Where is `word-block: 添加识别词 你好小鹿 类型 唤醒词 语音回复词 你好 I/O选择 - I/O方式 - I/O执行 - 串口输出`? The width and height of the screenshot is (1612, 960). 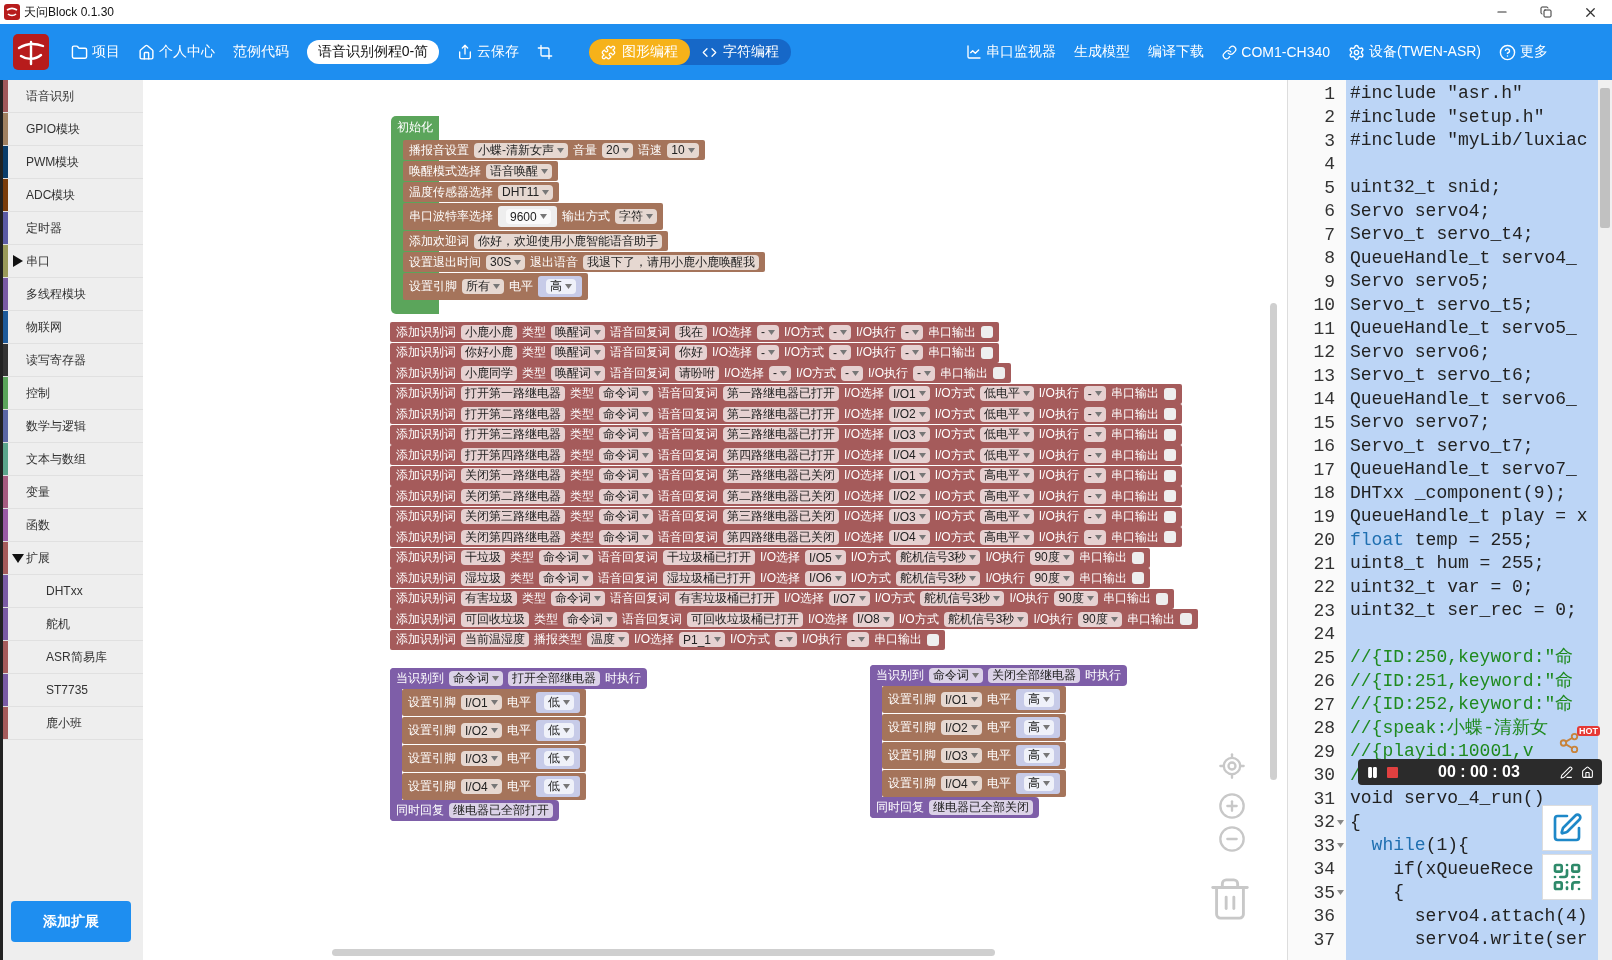
word-block: 添加识别词 你好小鹿 类型 唤醒词 语音回复词 你好 I/O选择 - I/O方式 - I/O执行 - 串口输出 is located at coordinates (695, 352).